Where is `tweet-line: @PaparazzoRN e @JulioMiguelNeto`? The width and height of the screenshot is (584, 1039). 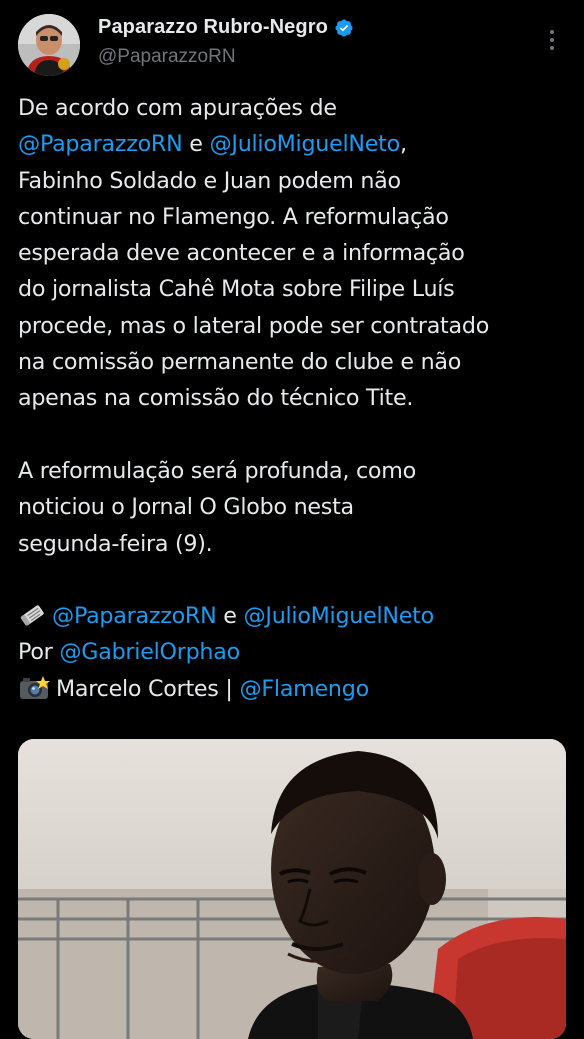 tweet-line: @PaparazzoRN e @JulioMiguelNeto is located at coordinates (296, 616).